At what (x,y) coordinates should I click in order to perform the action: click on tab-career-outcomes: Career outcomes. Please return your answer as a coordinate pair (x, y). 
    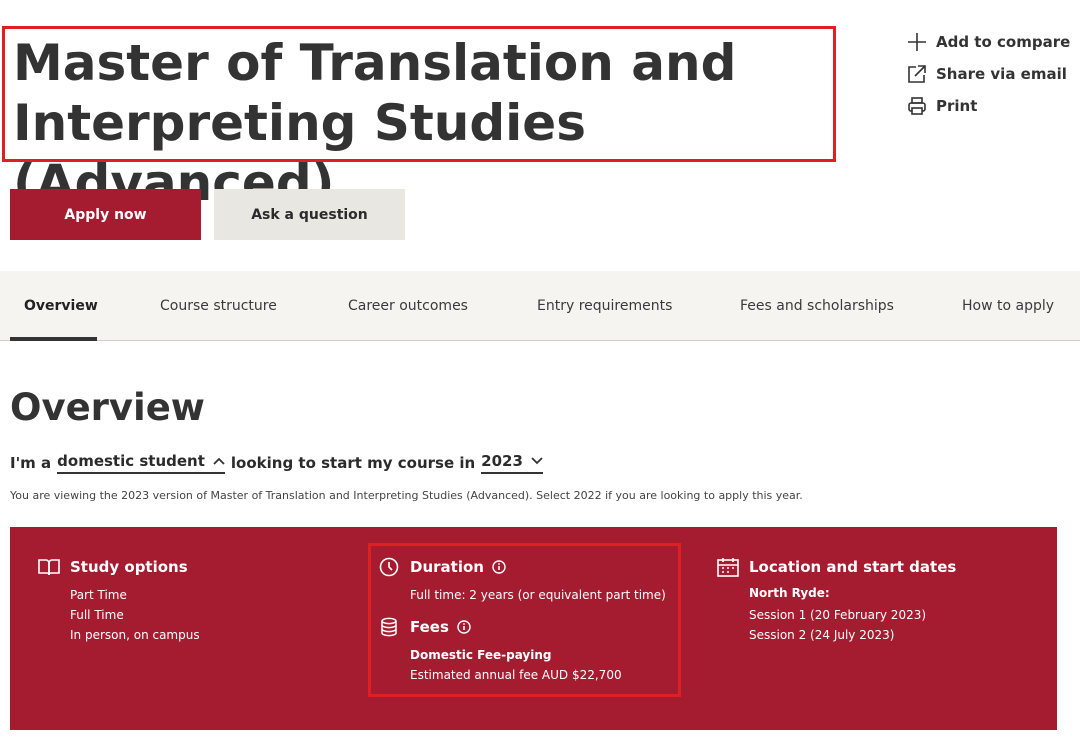
    Looking at the image, I should click on (408, 306).